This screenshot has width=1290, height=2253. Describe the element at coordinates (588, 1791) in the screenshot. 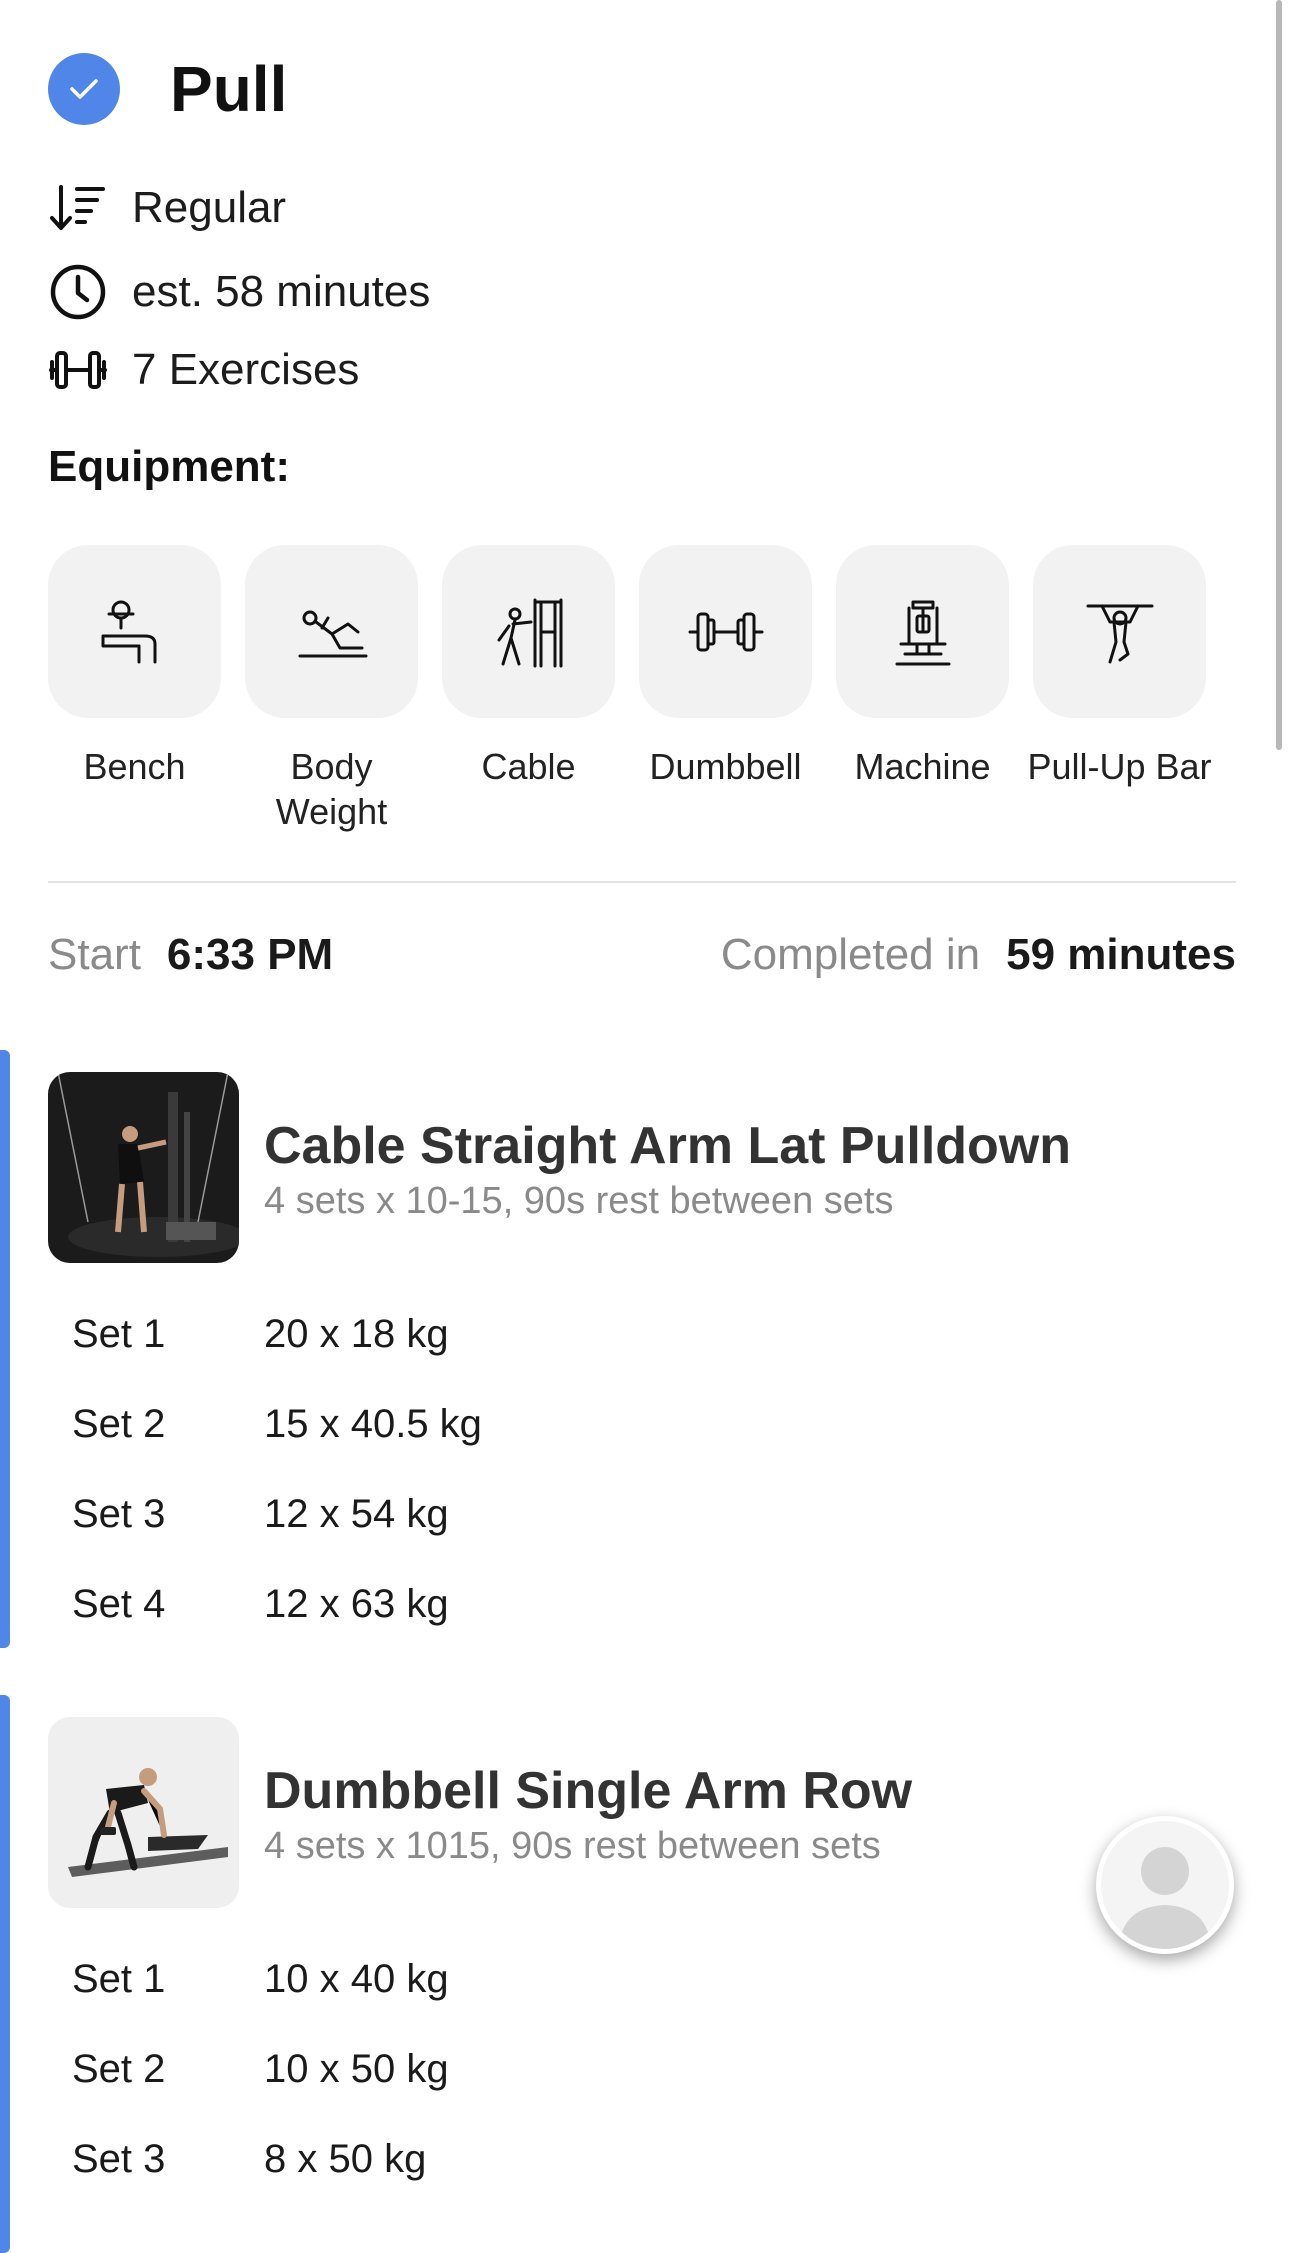

I see `exercise-name: Dumbbell Single Arm Row` at that location.